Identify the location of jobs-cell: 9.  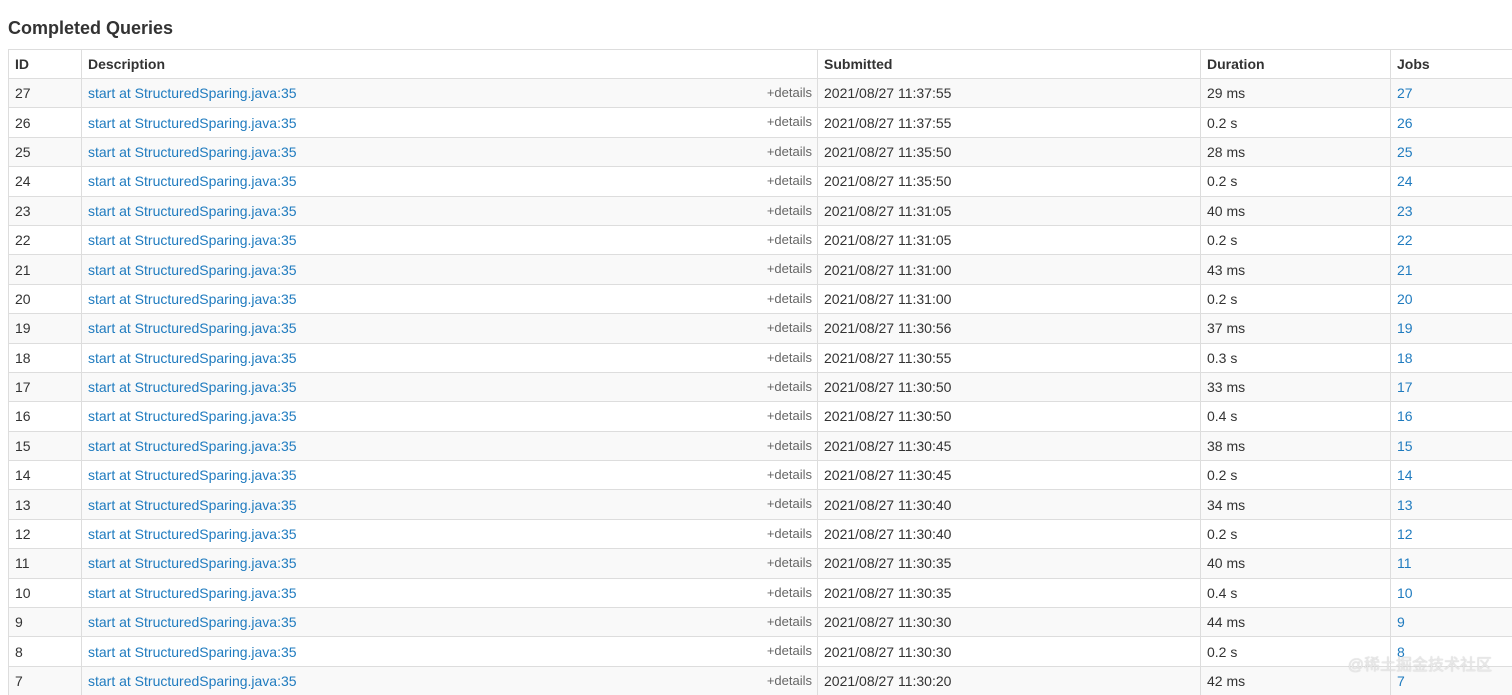
(1451, 622).